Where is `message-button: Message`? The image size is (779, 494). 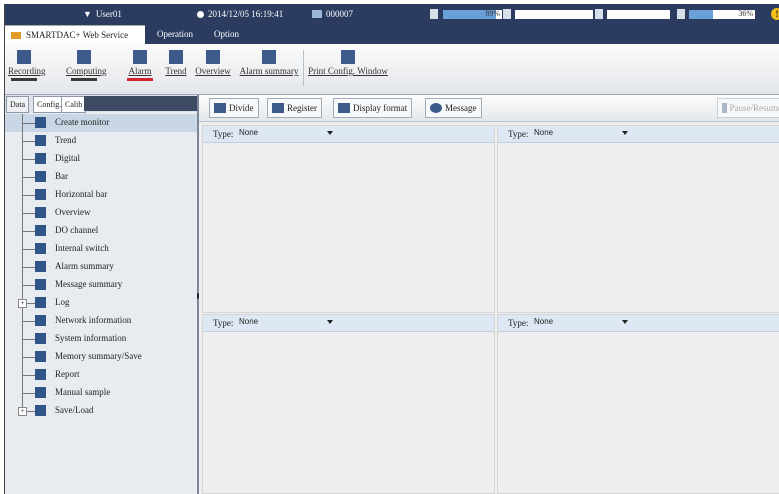
message-button: Message is located at coordinates (453, 108).